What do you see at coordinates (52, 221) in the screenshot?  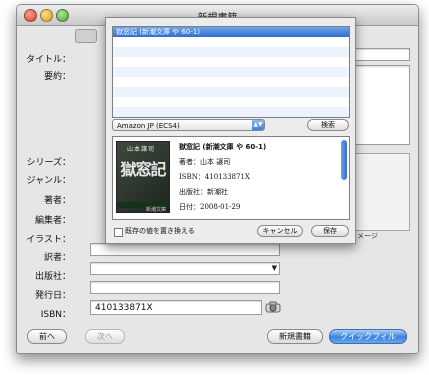 I see `editor-label: 編集者：` at bounding box center [52, 221].